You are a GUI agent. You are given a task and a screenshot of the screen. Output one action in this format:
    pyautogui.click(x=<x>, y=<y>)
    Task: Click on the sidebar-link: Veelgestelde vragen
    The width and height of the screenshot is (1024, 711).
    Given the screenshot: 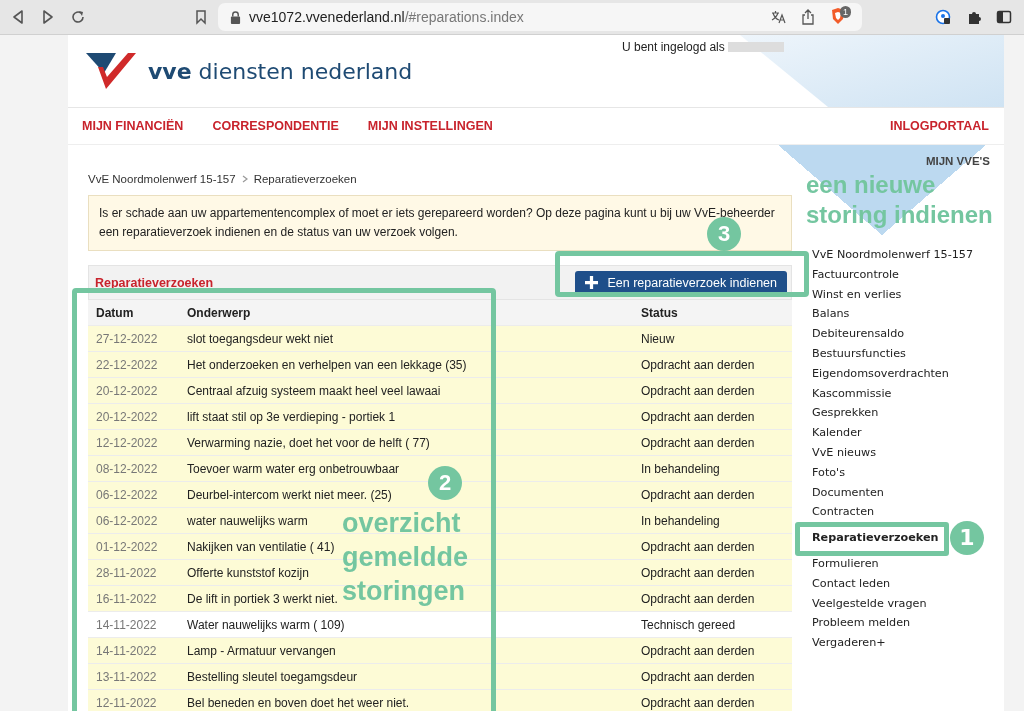 What is the action you would take?
    pyautogui.click(x=869, y=603)
    